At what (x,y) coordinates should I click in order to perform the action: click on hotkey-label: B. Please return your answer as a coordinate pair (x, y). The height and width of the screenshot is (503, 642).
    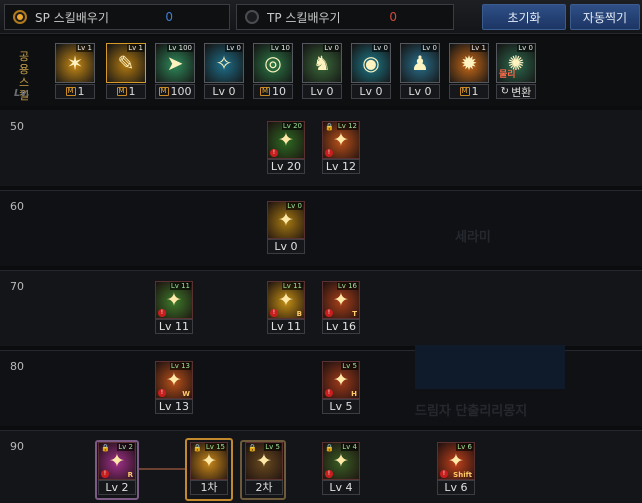
    Looking at the image, I should click on (299, 314).